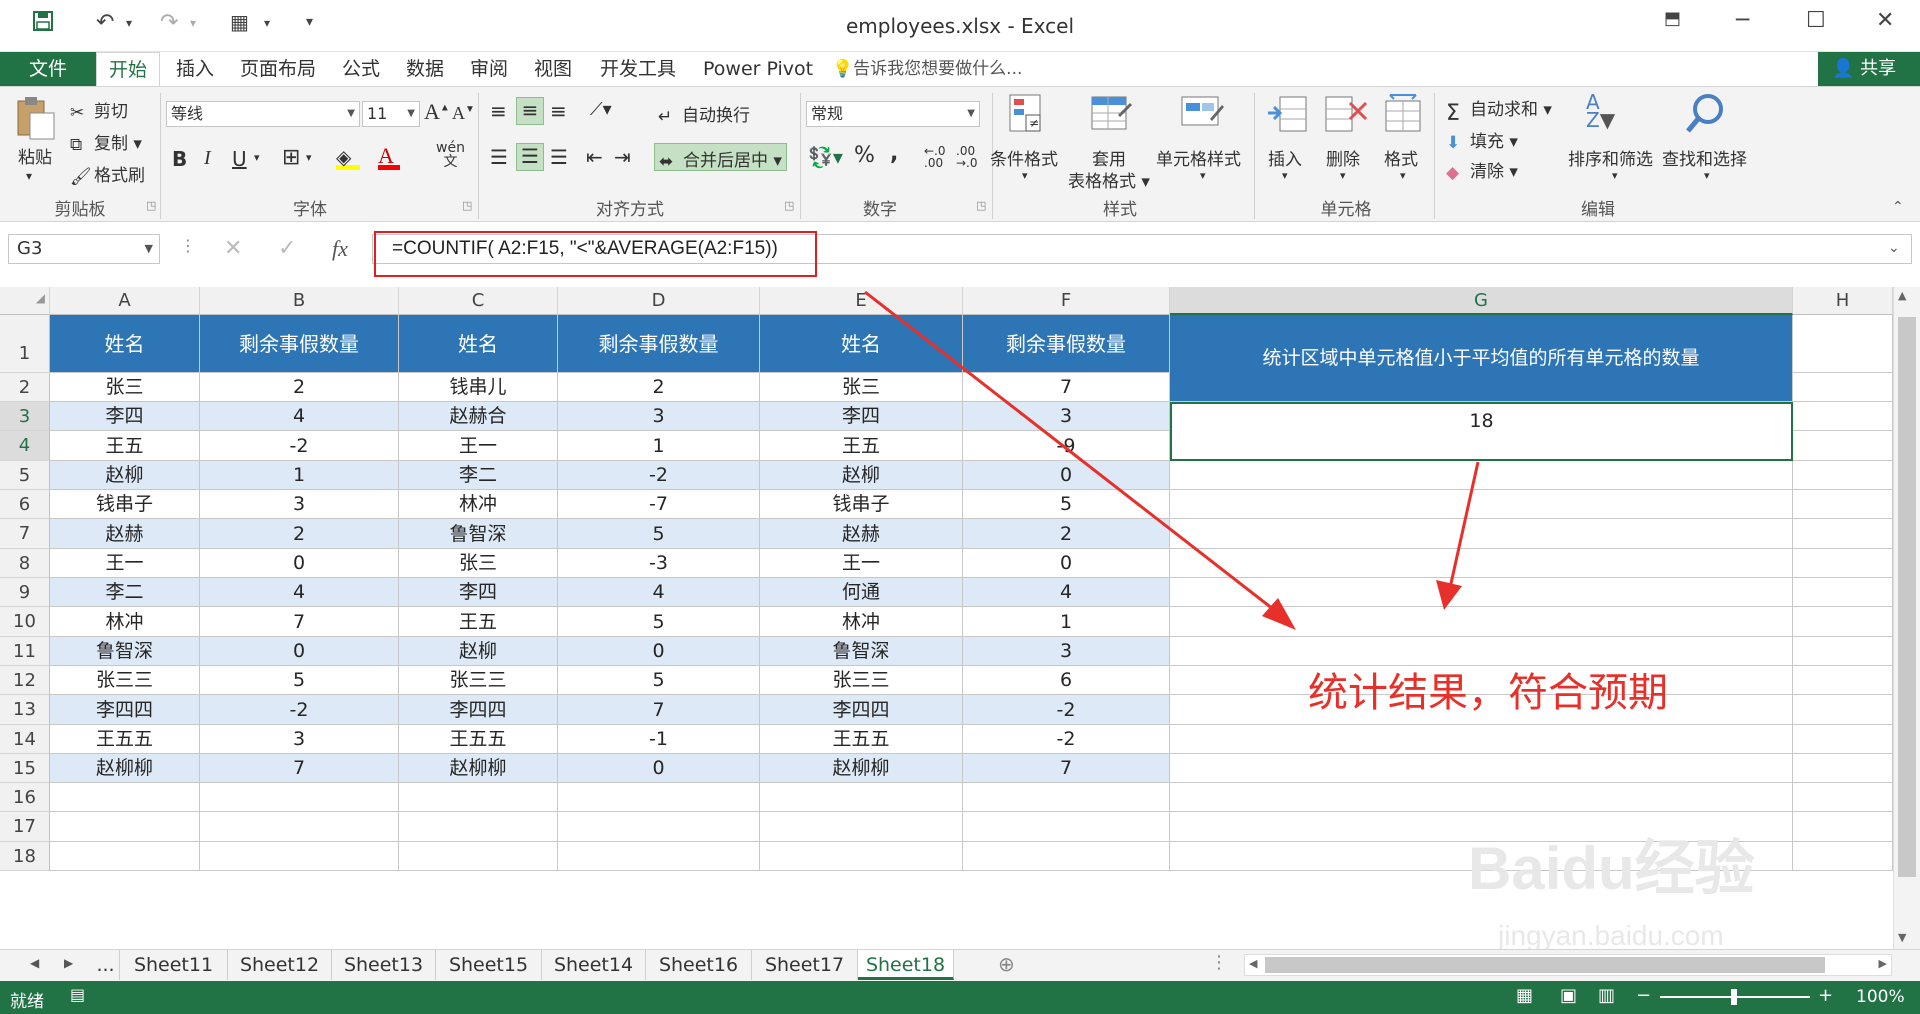  I want to click on col-header-g: G, so click(1481, 301).